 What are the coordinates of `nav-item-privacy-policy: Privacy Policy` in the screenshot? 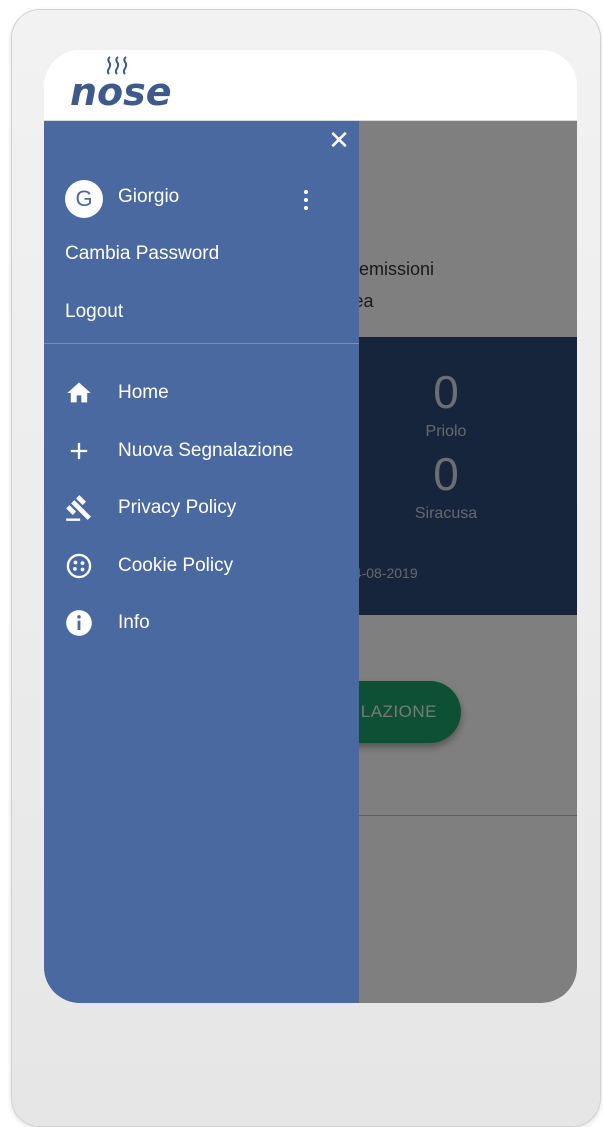 It's located at (201, 508).